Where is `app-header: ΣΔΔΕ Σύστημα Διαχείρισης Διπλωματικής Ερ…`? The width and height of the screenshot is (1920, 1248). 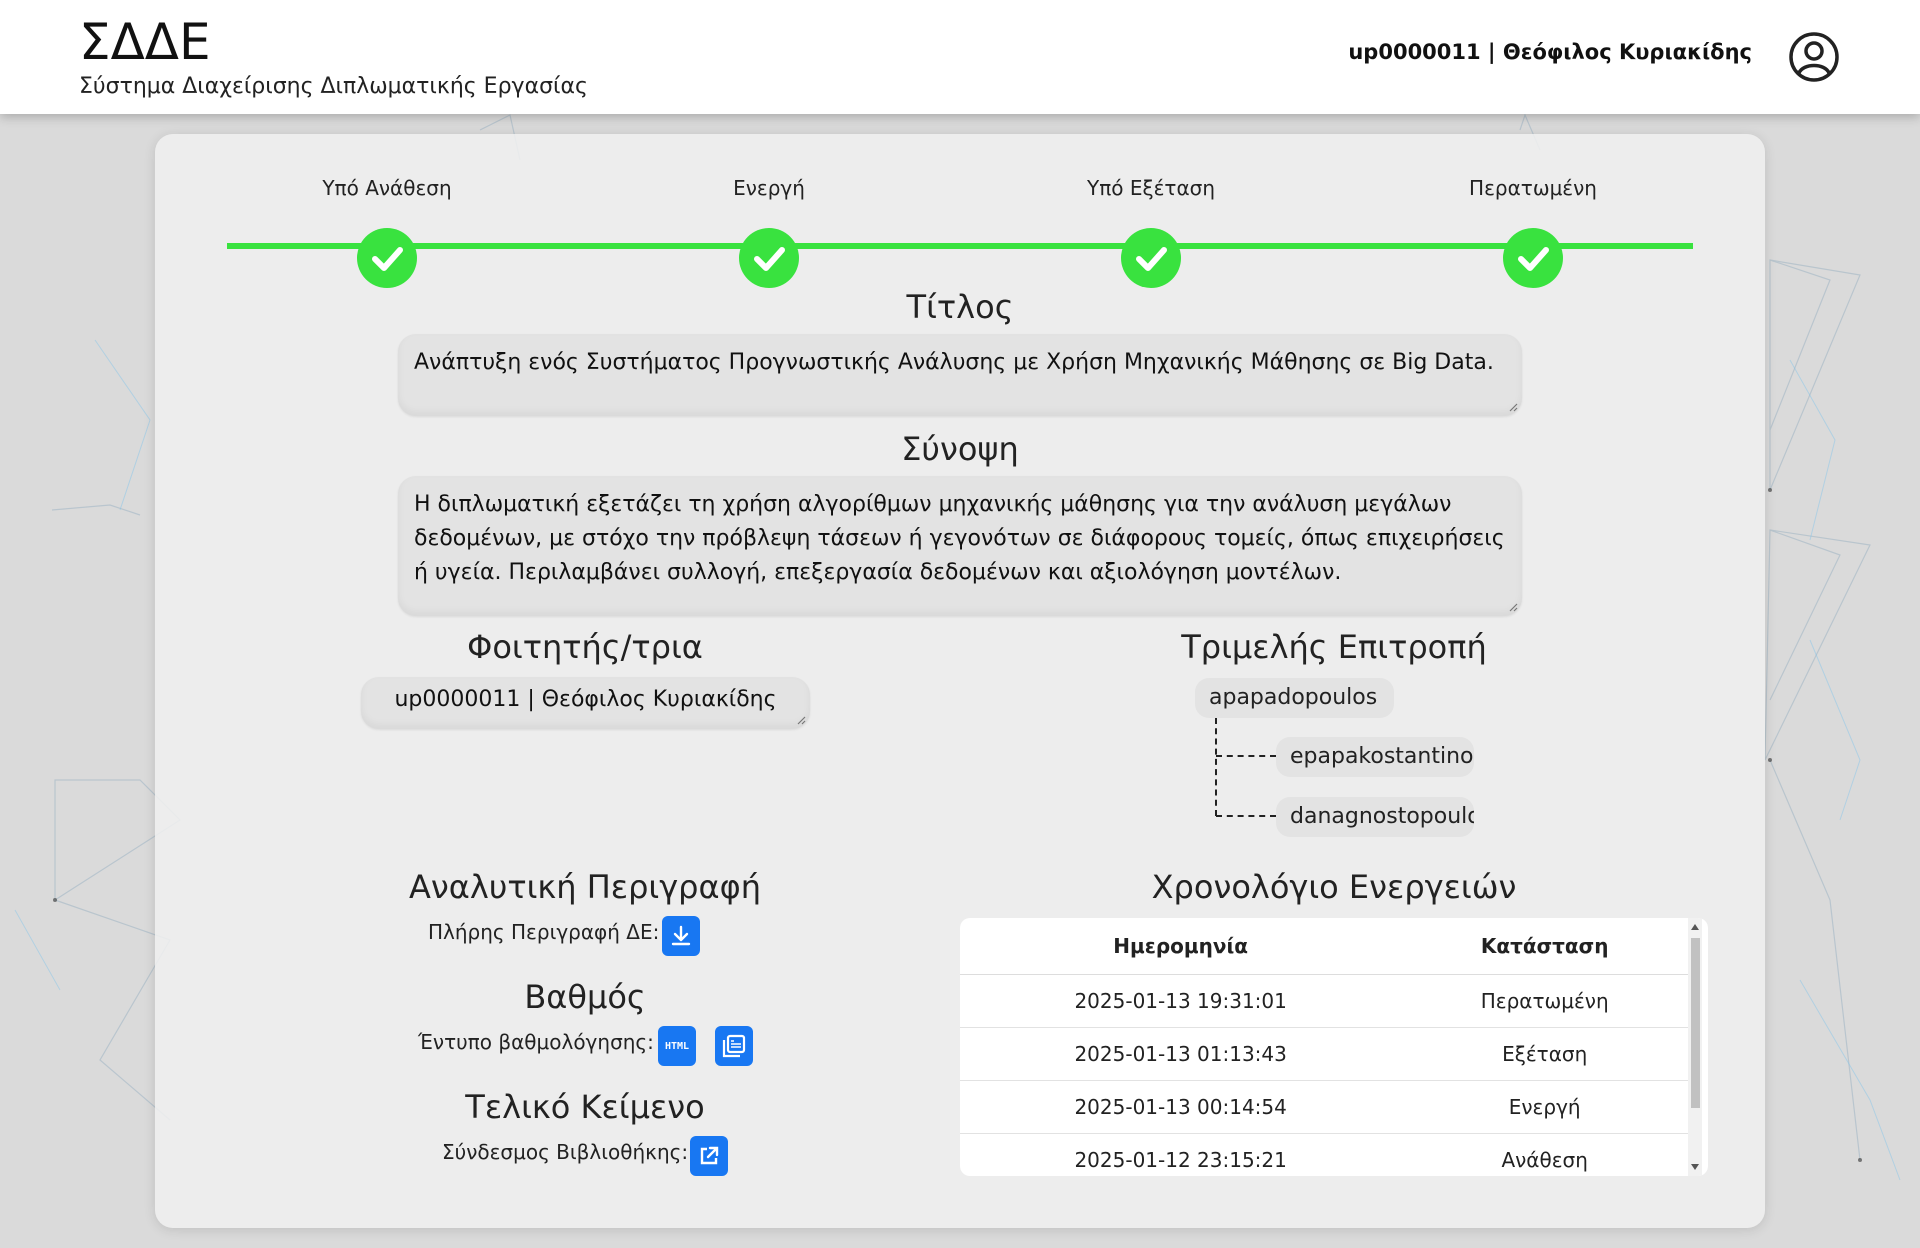
app-header: ΣΔΔΕ Σύστημα Διαχείρισης Διπλωματικής Ερ… is located at coordinates (960, 57).